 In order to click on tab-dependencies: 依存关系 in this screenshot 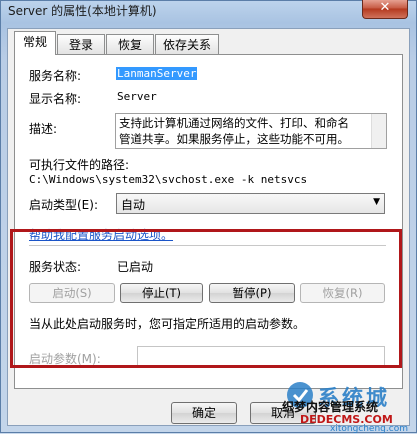, I will do `click(187, 44)`.